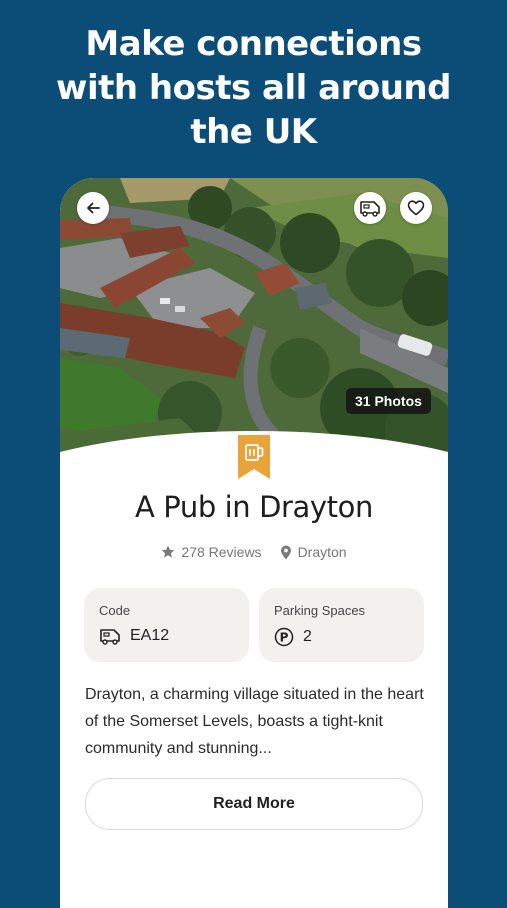  What do you see at coordinates (168, 551) in the screenshot?
I see `star-icon` at bounding box center [168, 551].